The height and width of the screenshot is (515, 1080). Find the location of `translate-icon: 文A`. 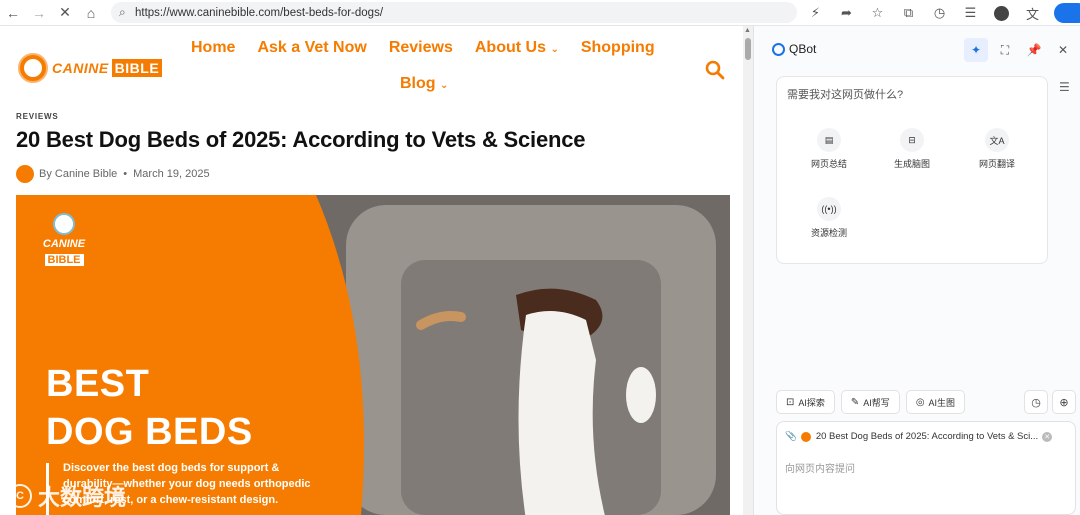

translate-icon: 文A is located at coordinates (997, 140).